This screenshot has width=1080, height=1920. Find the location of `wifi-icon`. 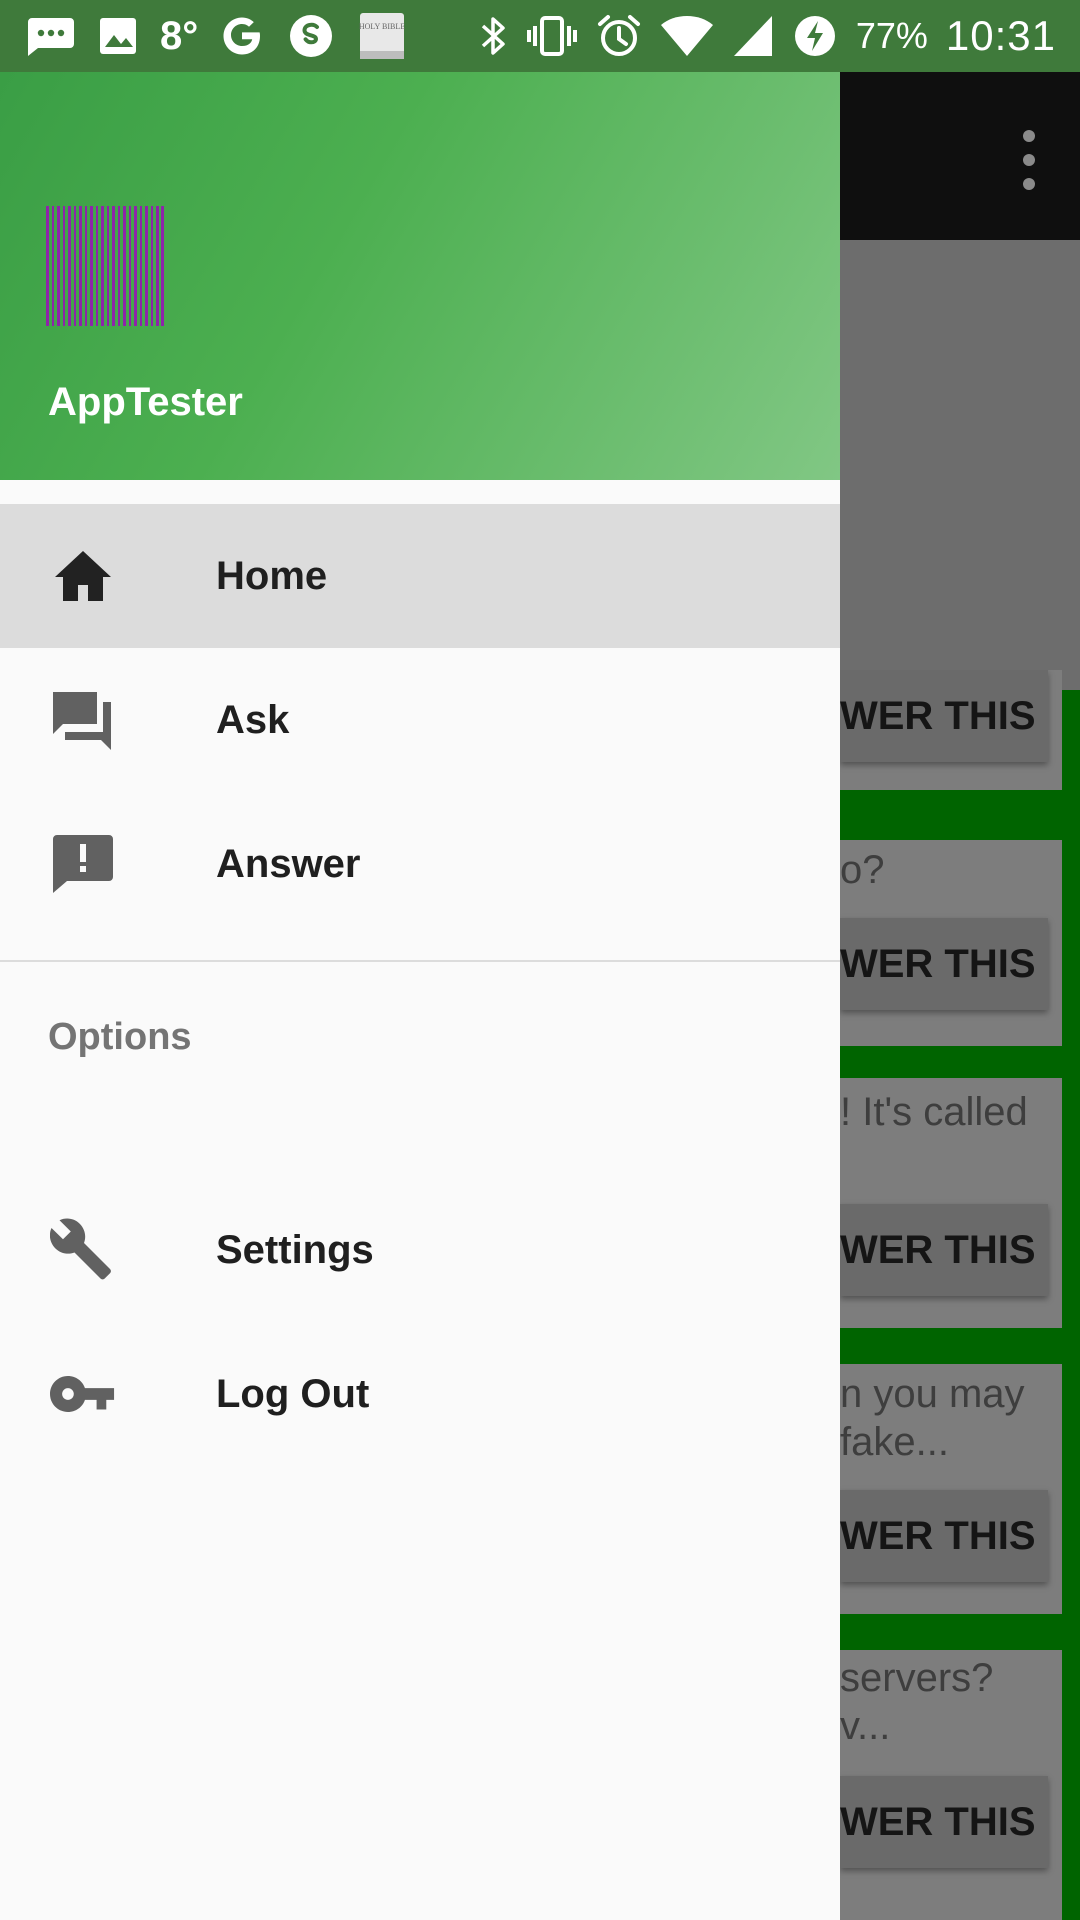

wifi-icon is located at coordinates (687, 36).